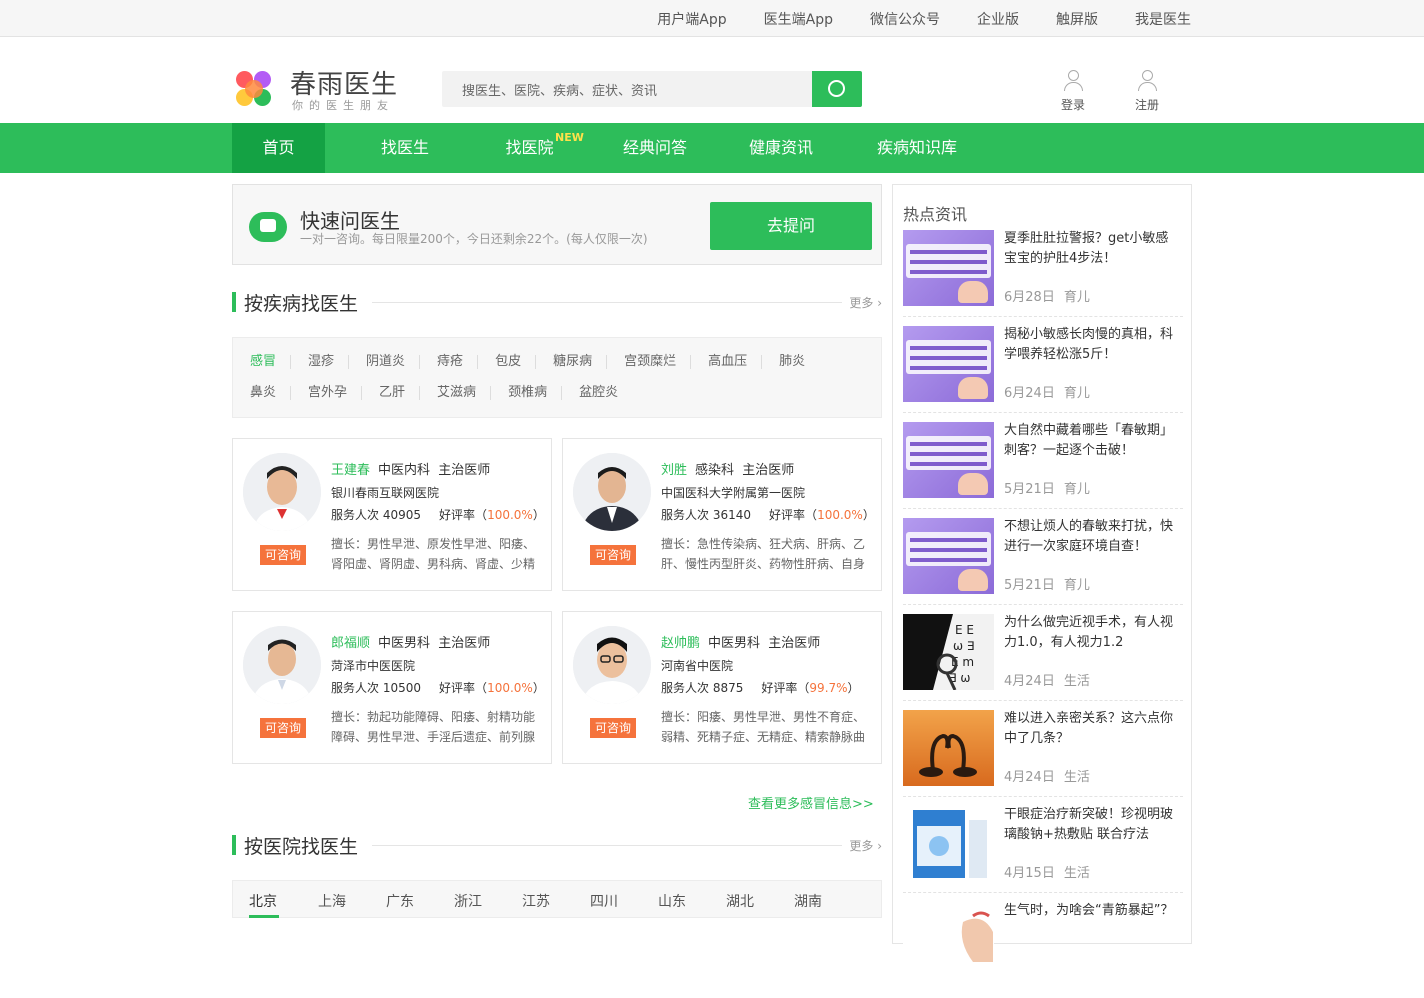  Describe the element at coordinates (1043, 854) in the screenshot. I see `news-item: 干眼症治疗新突破！珍视明玻璃酸钠+热敷贴 联合疗法 4月15日 生活` at that location.